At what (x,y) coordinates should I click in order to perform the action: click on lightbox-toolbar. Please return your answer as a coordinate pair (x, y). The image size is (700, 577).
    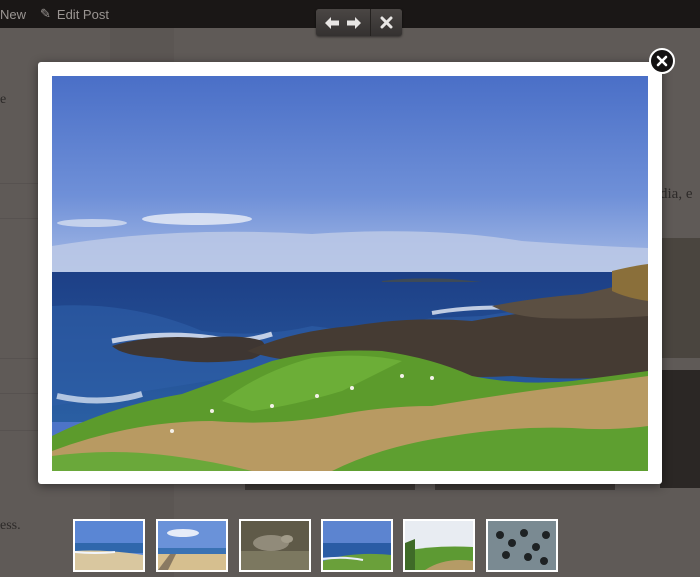
    Looking at the image, I should click on (359, 22).